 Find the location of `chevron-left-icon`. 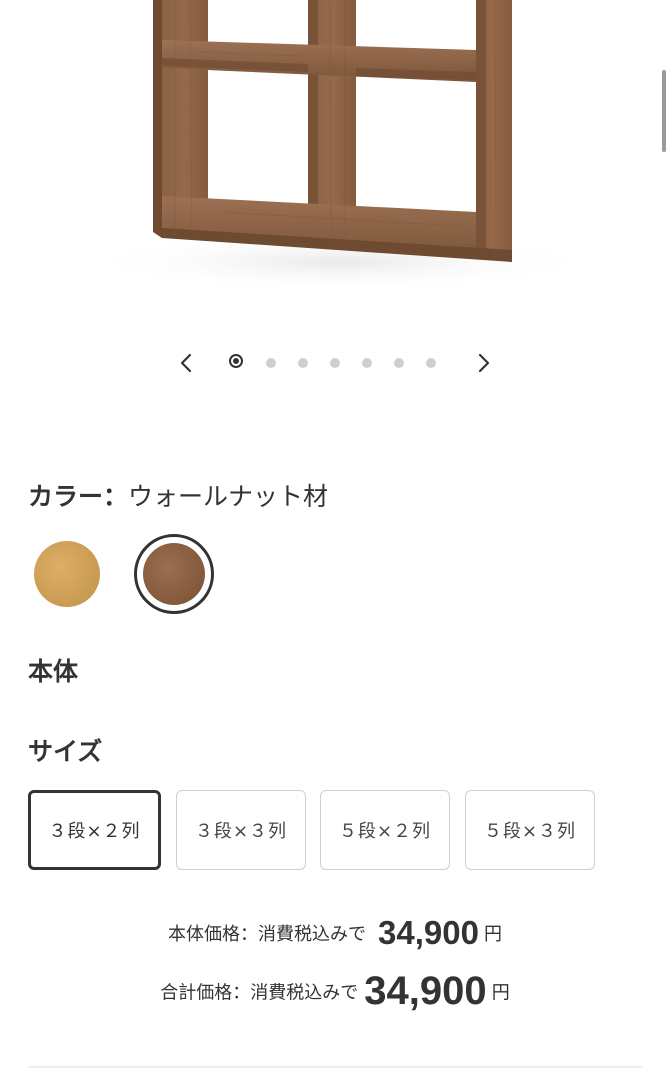

chevron-left-icon is located at coordinates (186, 363).